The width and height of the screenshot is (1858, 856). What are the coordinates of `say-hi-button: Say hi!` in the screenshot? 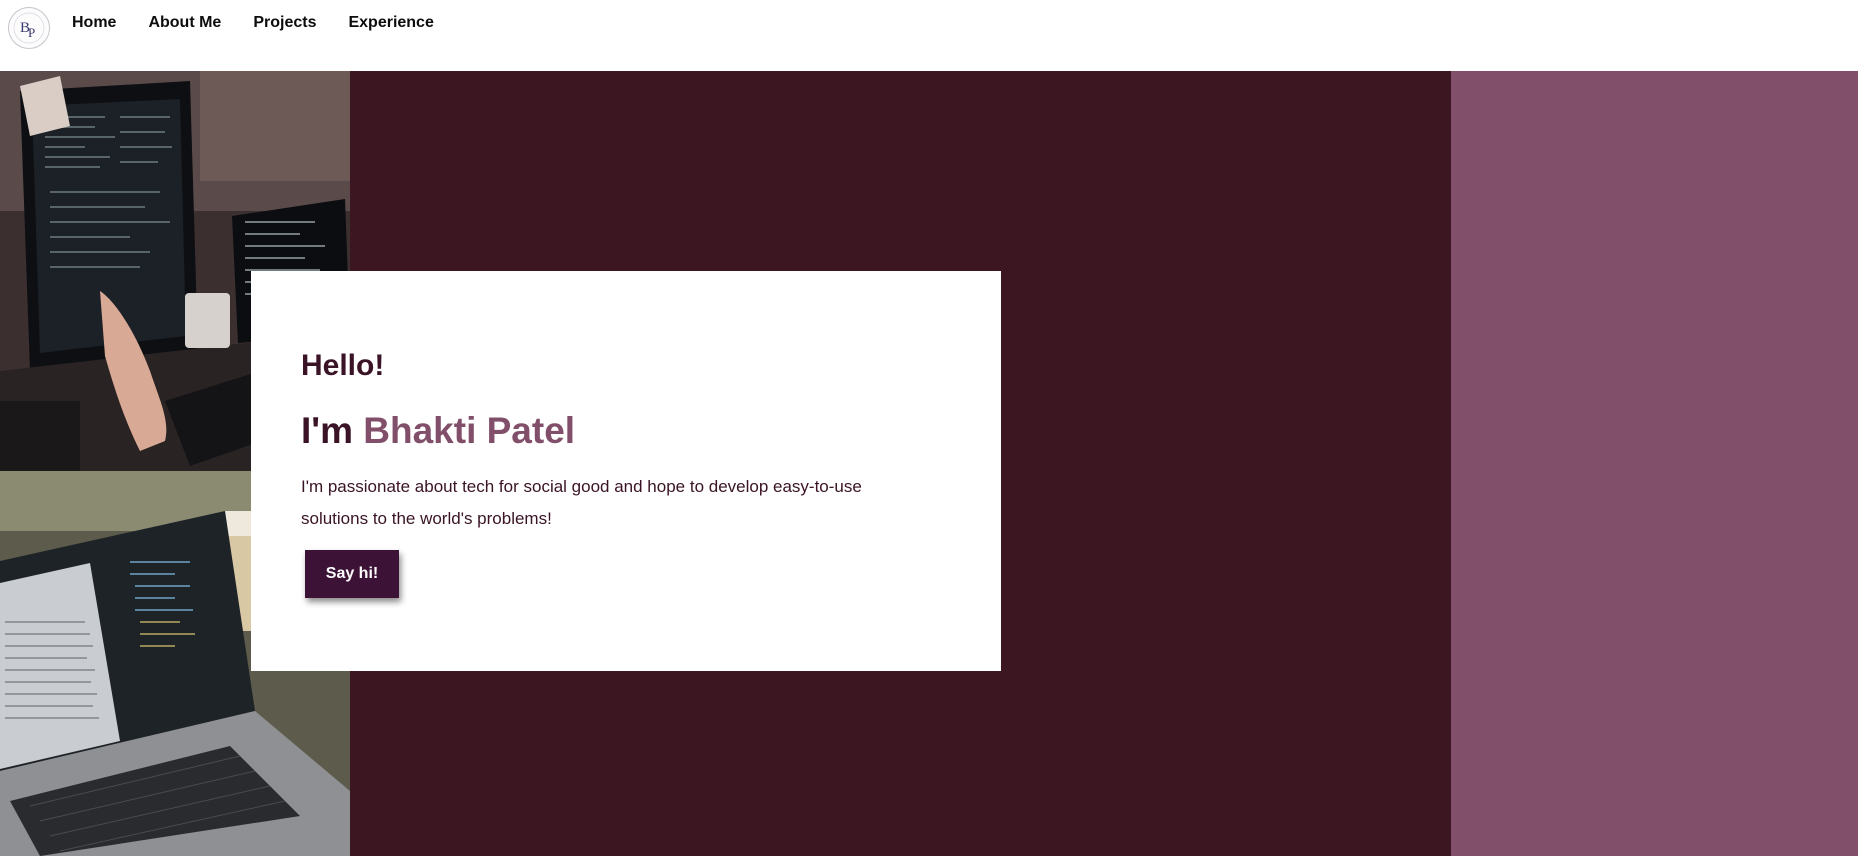 It's located at (352, 574).